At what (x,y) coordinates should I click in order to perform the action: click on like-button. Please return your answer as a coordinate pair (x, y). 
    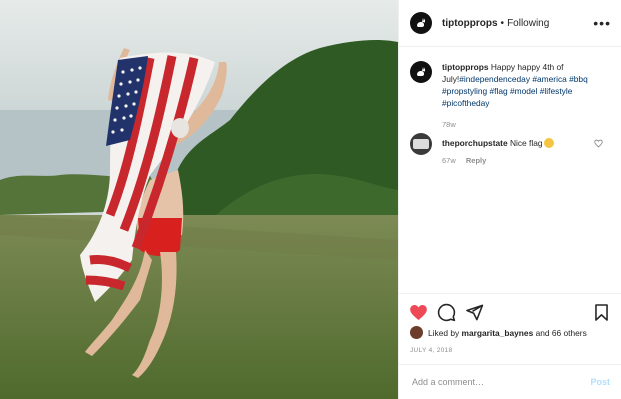
    Looking at the image, I should click on (418, 312).